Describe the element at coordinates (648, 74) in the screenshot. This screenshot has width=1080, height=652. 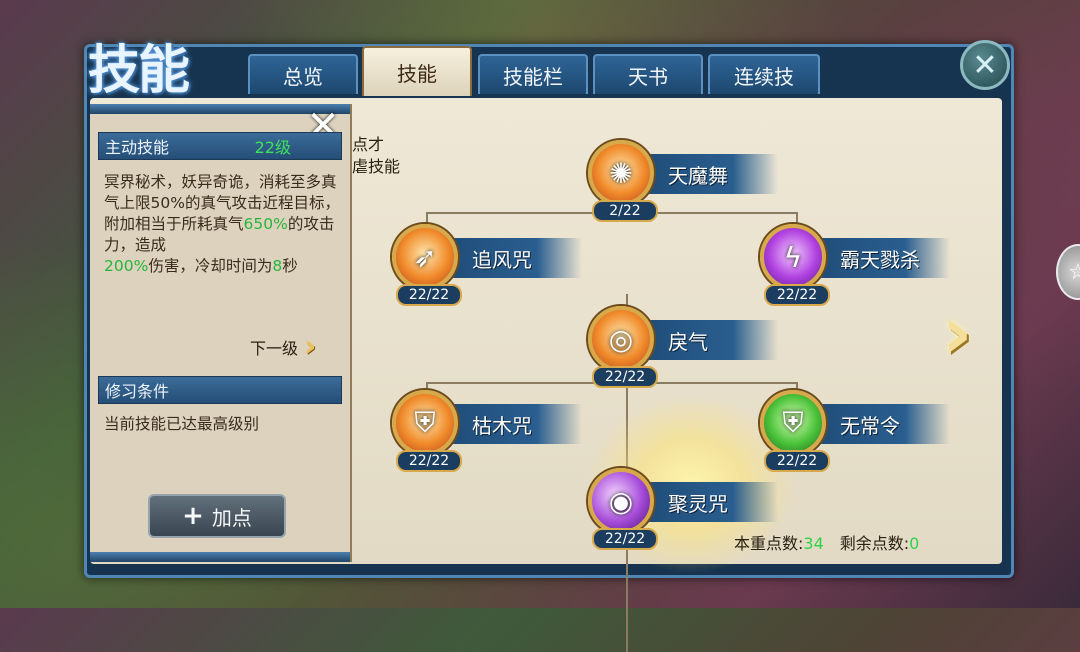
I see `tab-heavenly-book: 天书` at that location.